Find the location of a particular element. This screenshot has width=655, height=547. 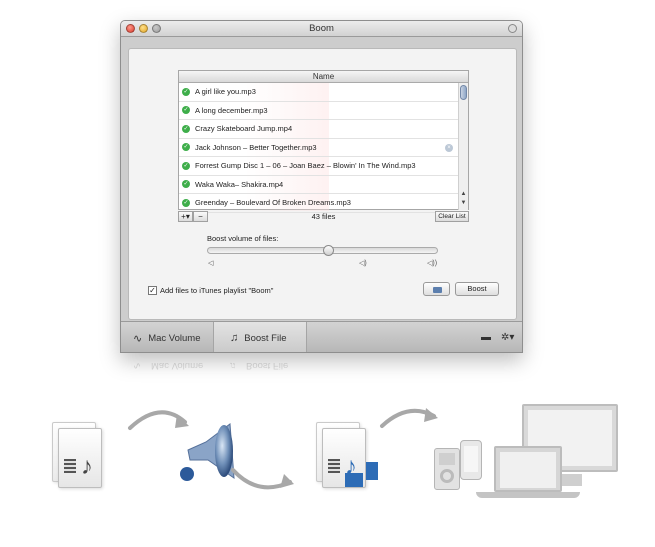

file-count: 43 files is located at coordinates (323, 216).